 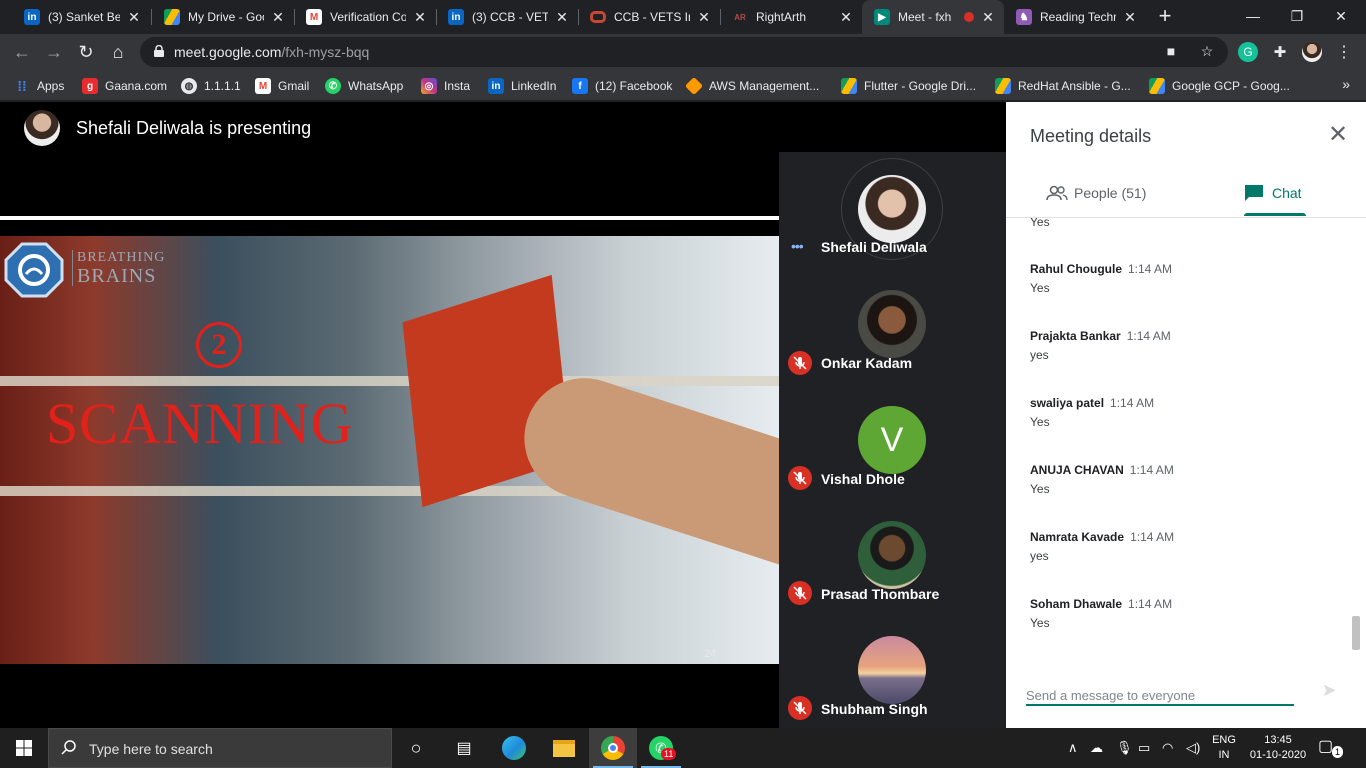 What do you see at coordinates (661, 748) in the screenshot?
I see `whatsapp-taskbar-icon: ✆ 11` at bounding box center [661, 748].